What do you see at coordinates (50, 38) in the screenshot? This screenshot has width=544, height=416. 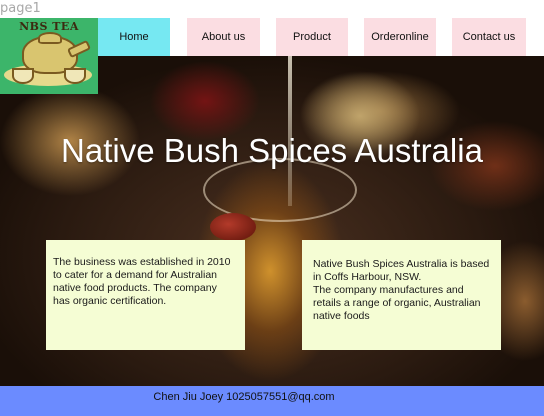 I see `teapot-lid-graphic` at bounding box center [50, 38].